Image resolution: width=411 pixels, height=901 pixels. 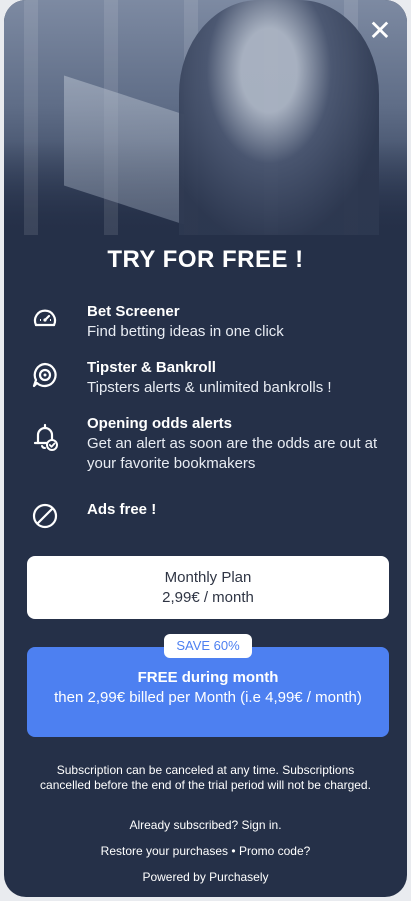 What do you see at coordinates (208, 577) in the screenshot?
I see `plan-name: Monthly Plan` at bounding box center [208, 577].